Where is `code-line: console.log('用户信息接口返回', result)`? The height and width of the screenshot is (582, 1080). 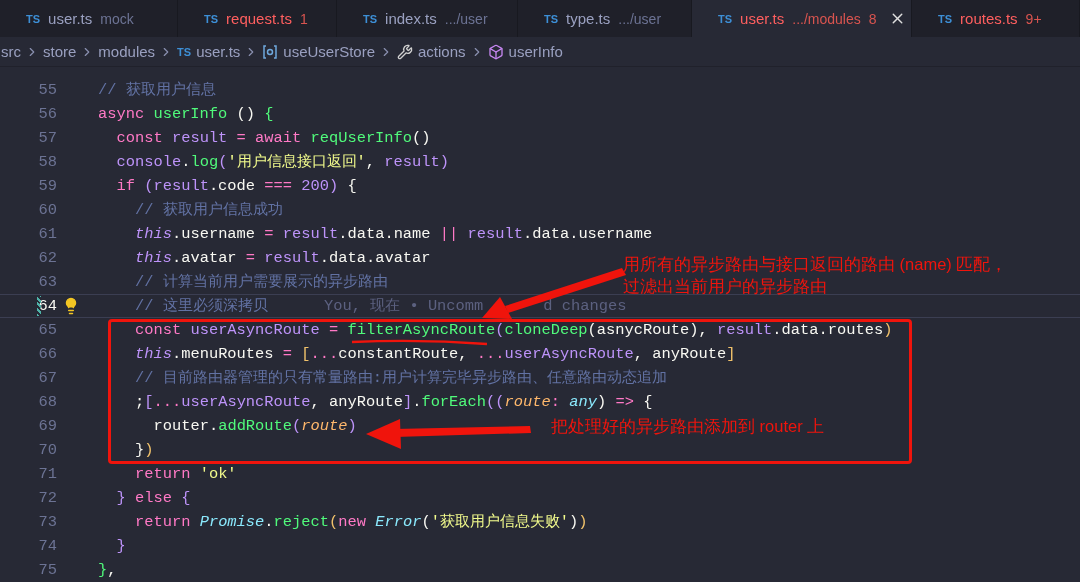
code-line: console.log('用户信息接口返回', result) is located at coordinates (282, 162).